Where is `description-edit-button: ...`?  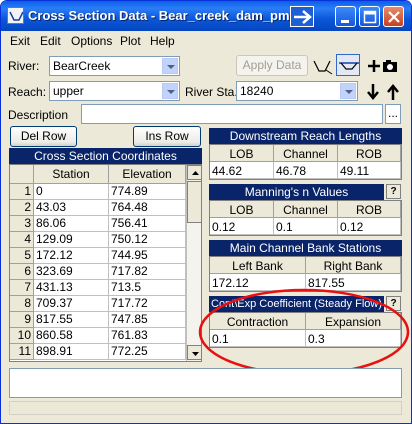
description-edit-button: ... is located at coordinates (393, 114).